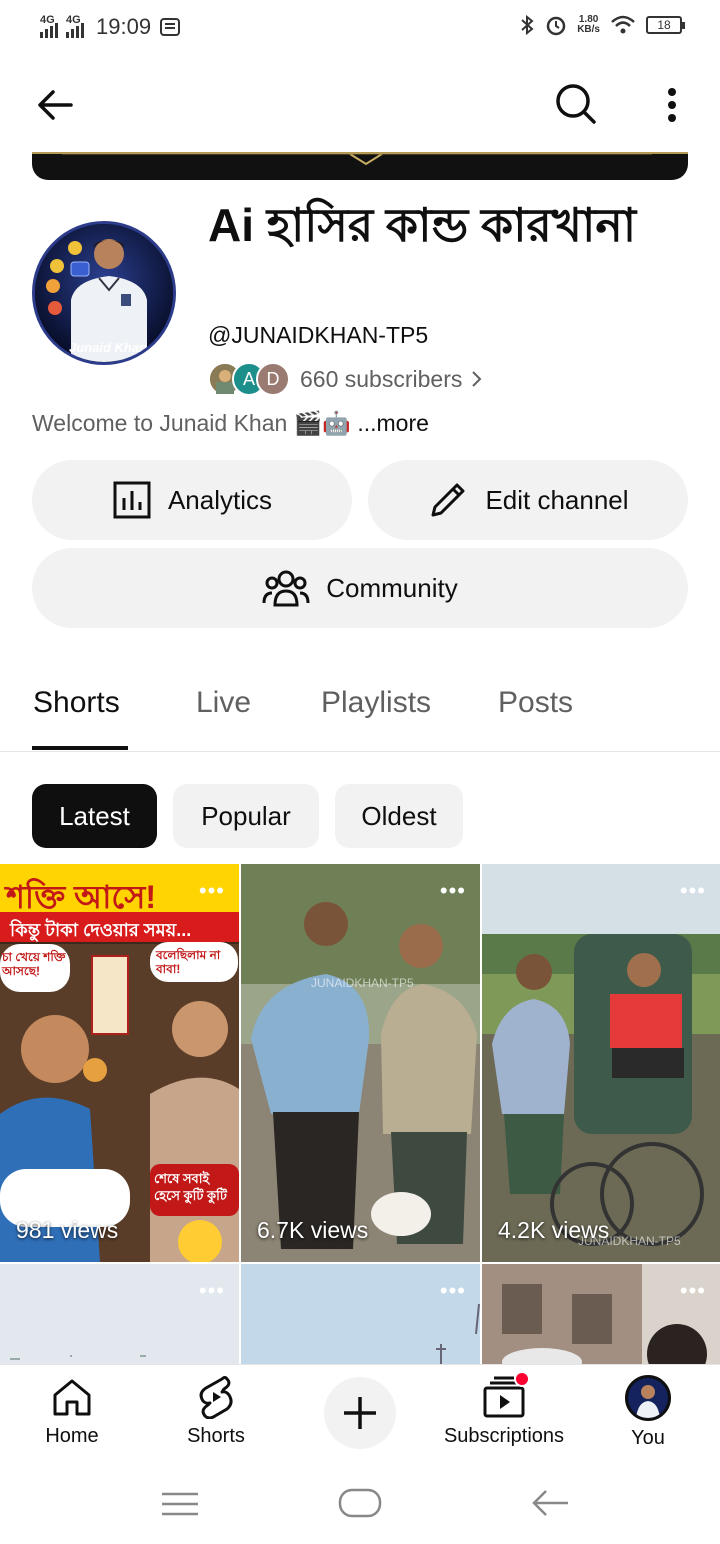  I want to click on top-app-bar, so click(360, 105).